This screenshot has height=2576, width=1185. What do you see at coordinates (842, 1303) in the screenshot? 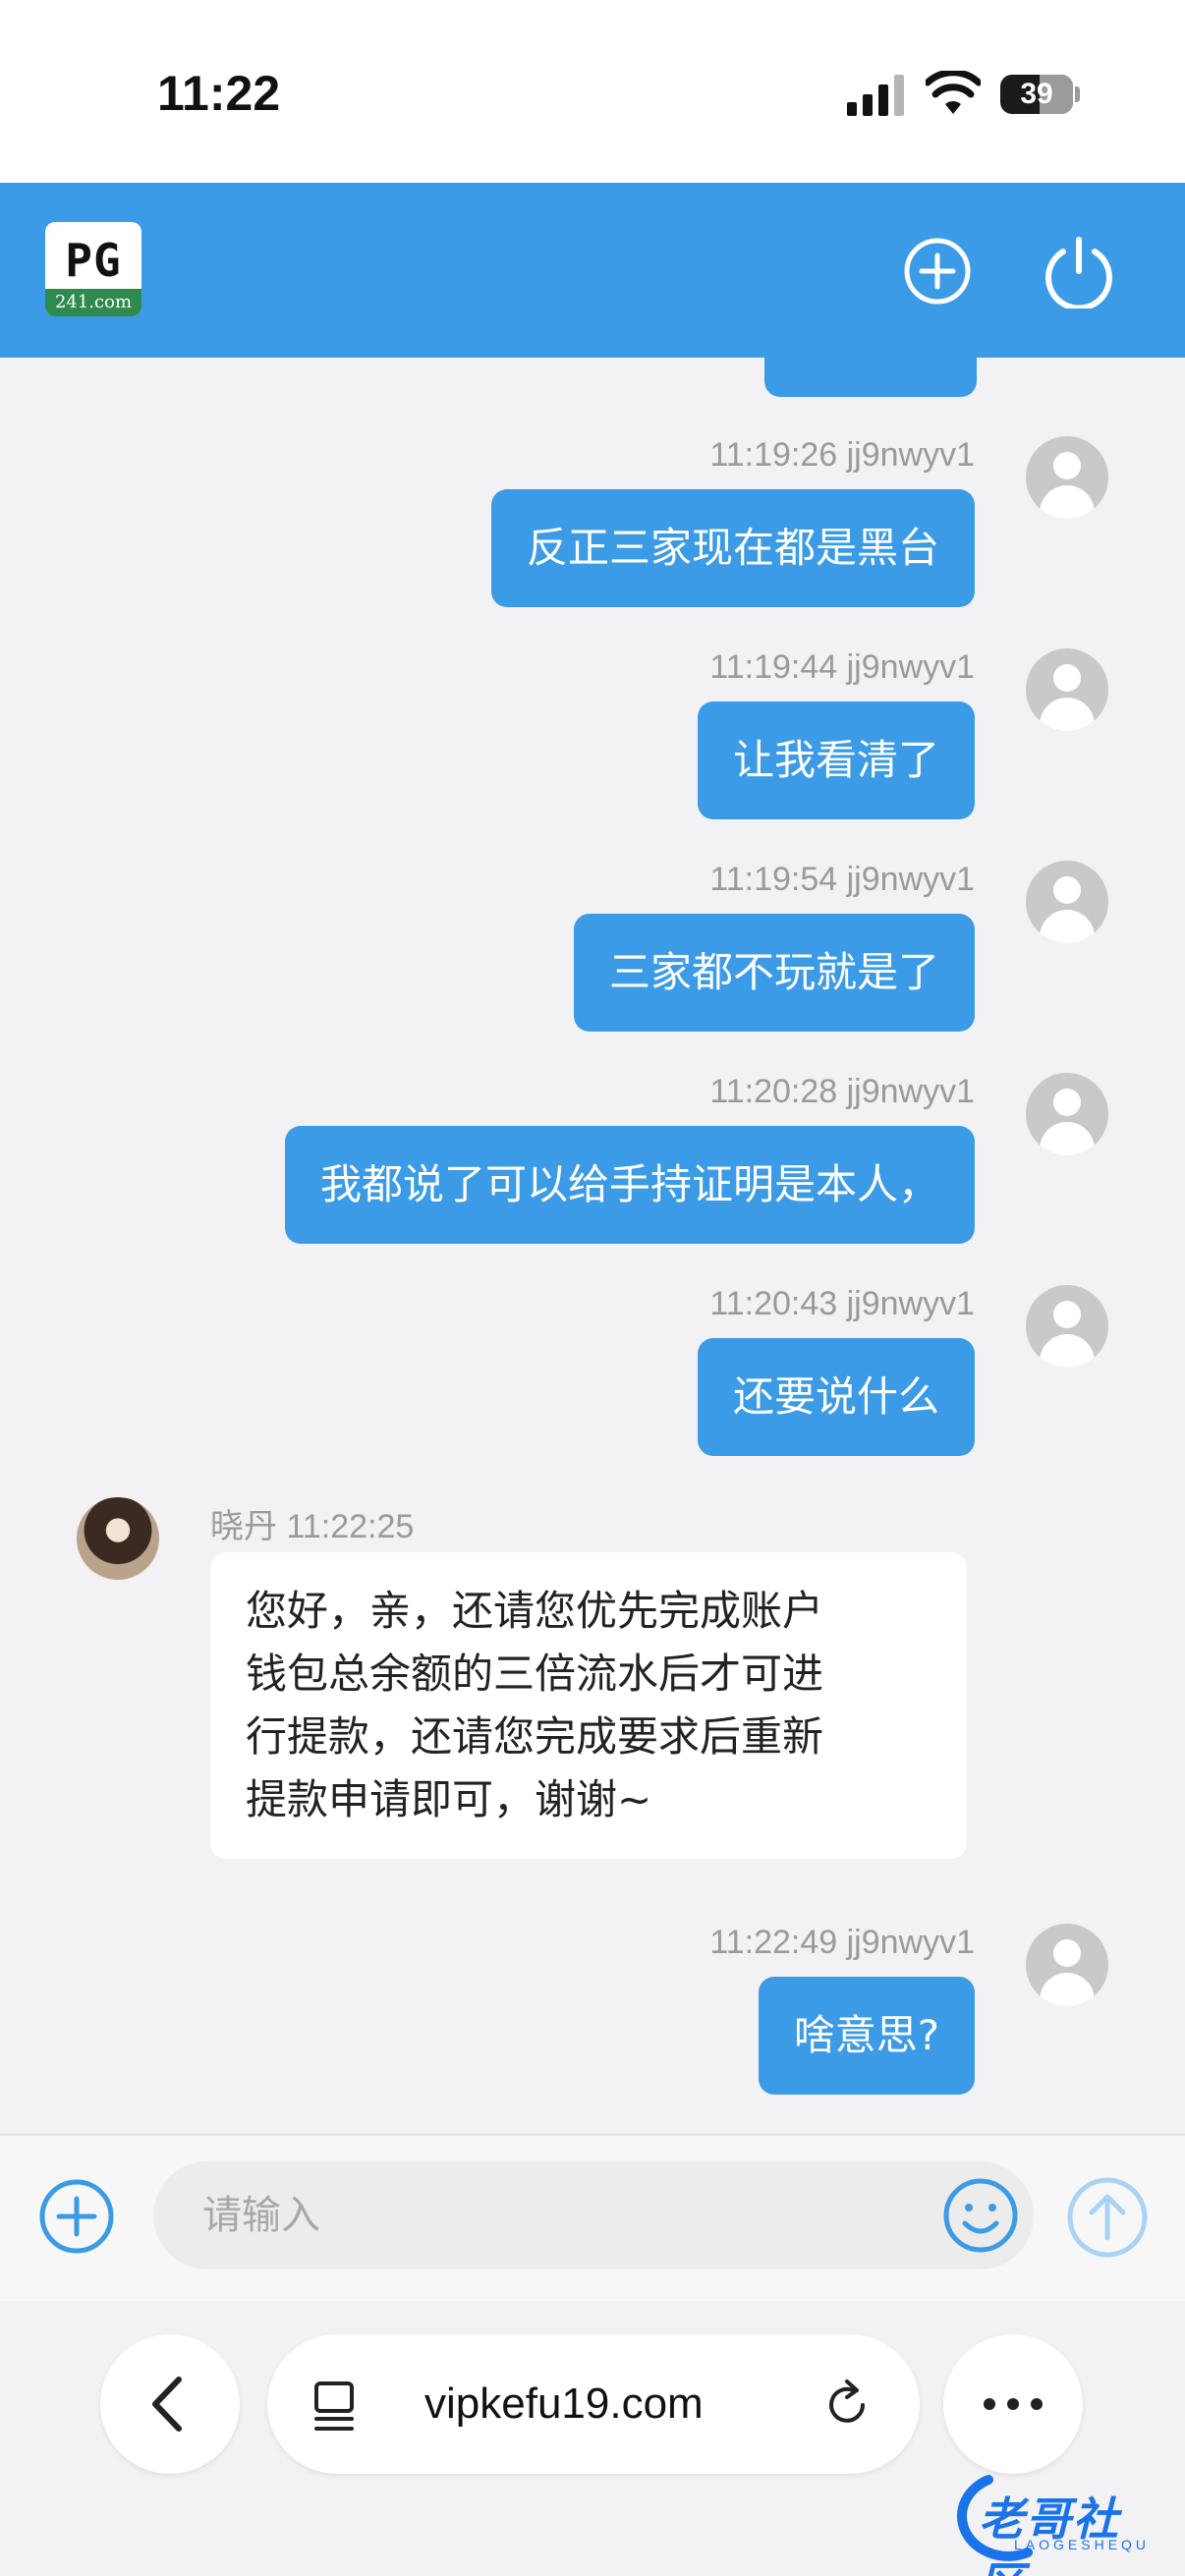
I see `message-meta: 11:20:43 jj9nwyv1` at bounding box center [842, 1303].